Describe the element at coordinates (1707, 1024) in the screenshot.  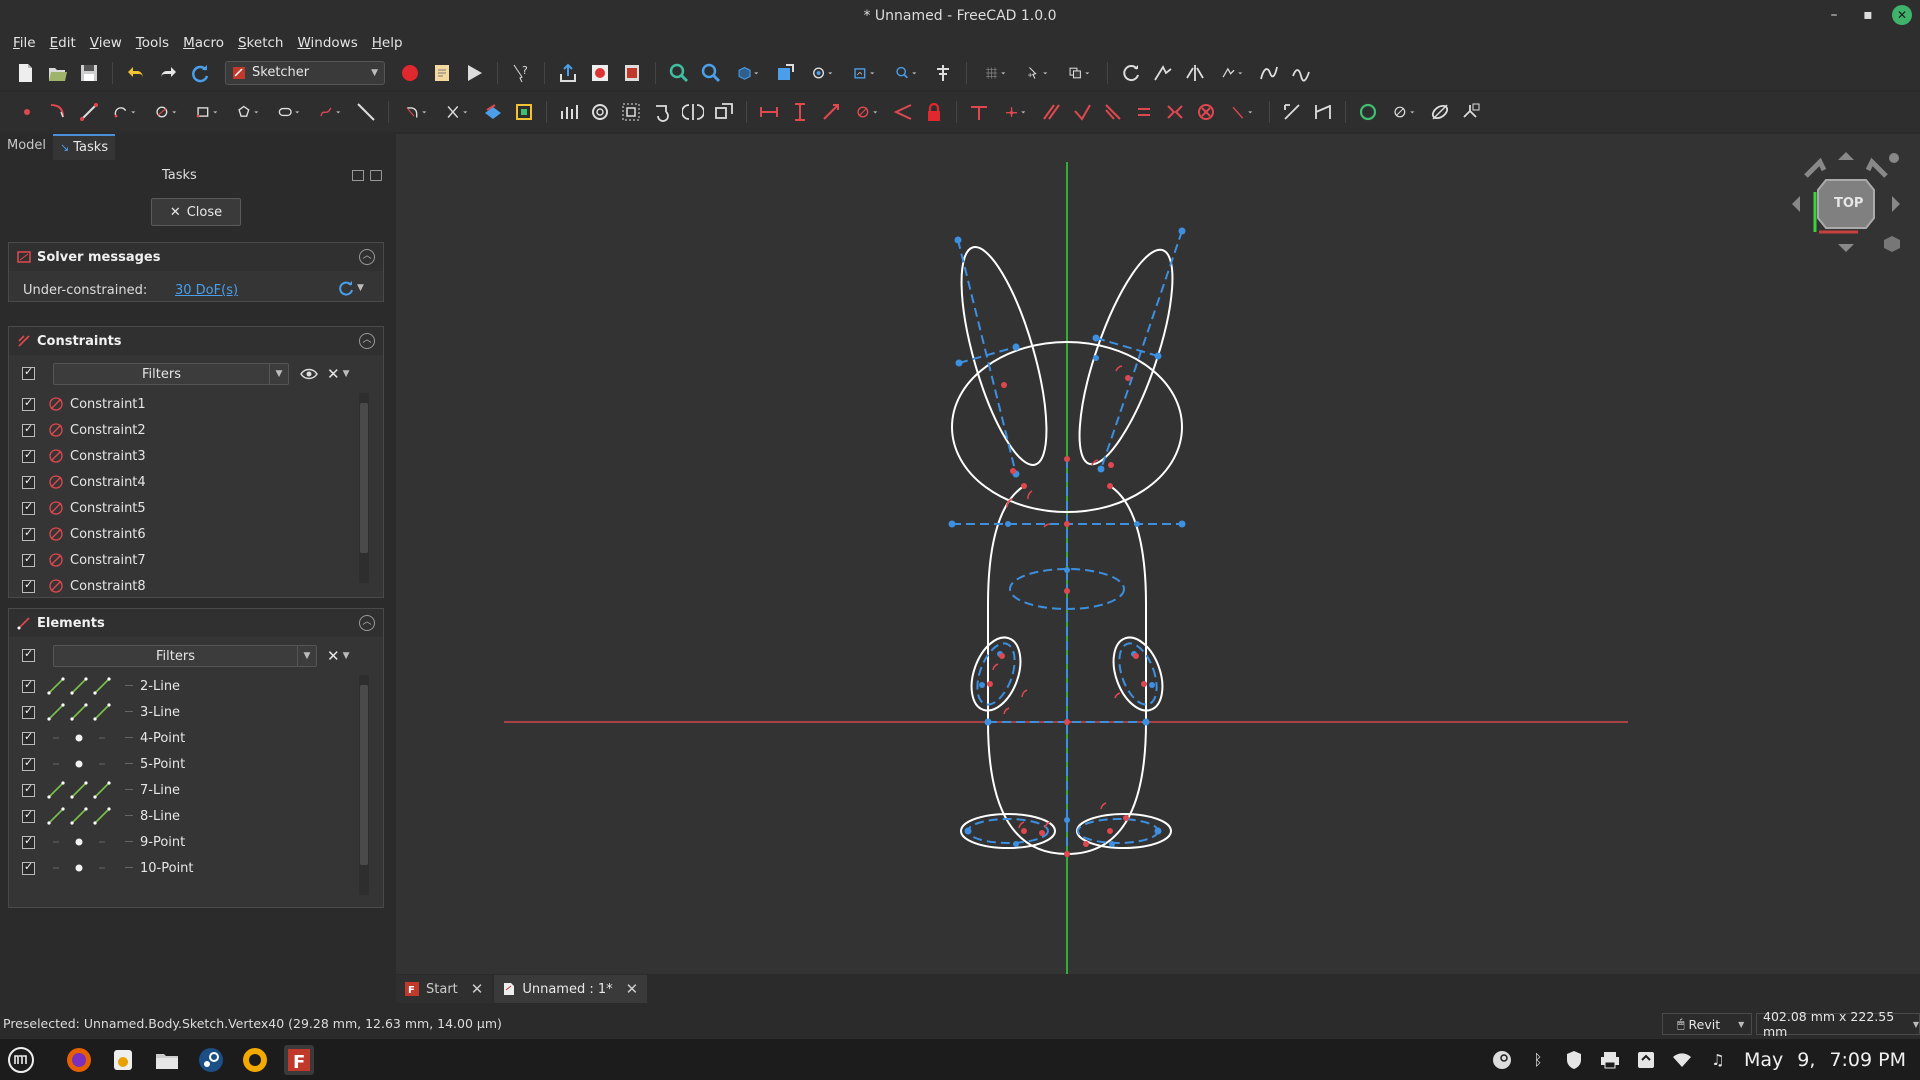
I see `navigation-style-selector: 🖱 Revit ▼` at that location.